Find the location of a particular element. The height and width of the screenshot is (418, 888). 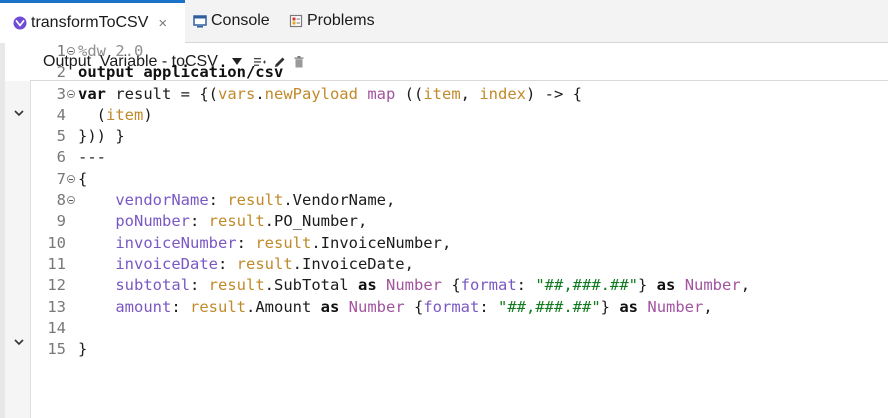

code-text: vendorName: result.VendorName, is located at coordinates (236, 200).